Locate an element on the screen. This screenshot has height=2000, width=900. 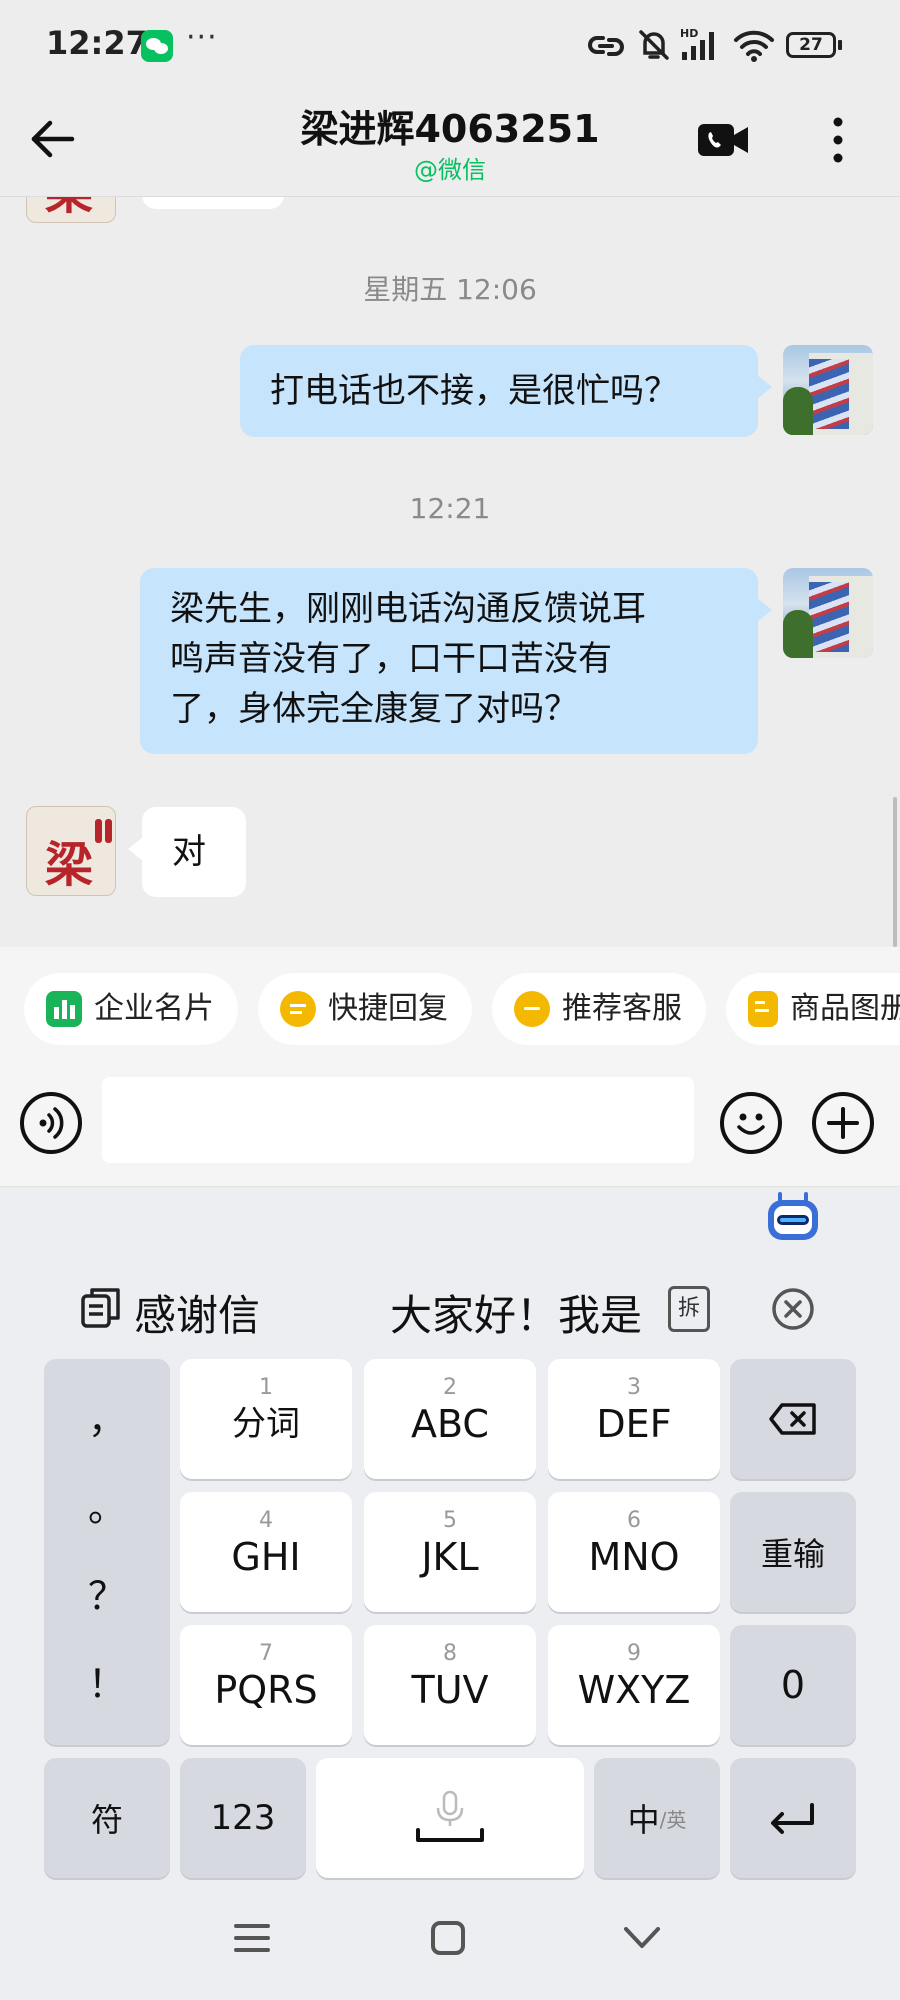
mute-bell-icon is located at coordinates (654, 45).